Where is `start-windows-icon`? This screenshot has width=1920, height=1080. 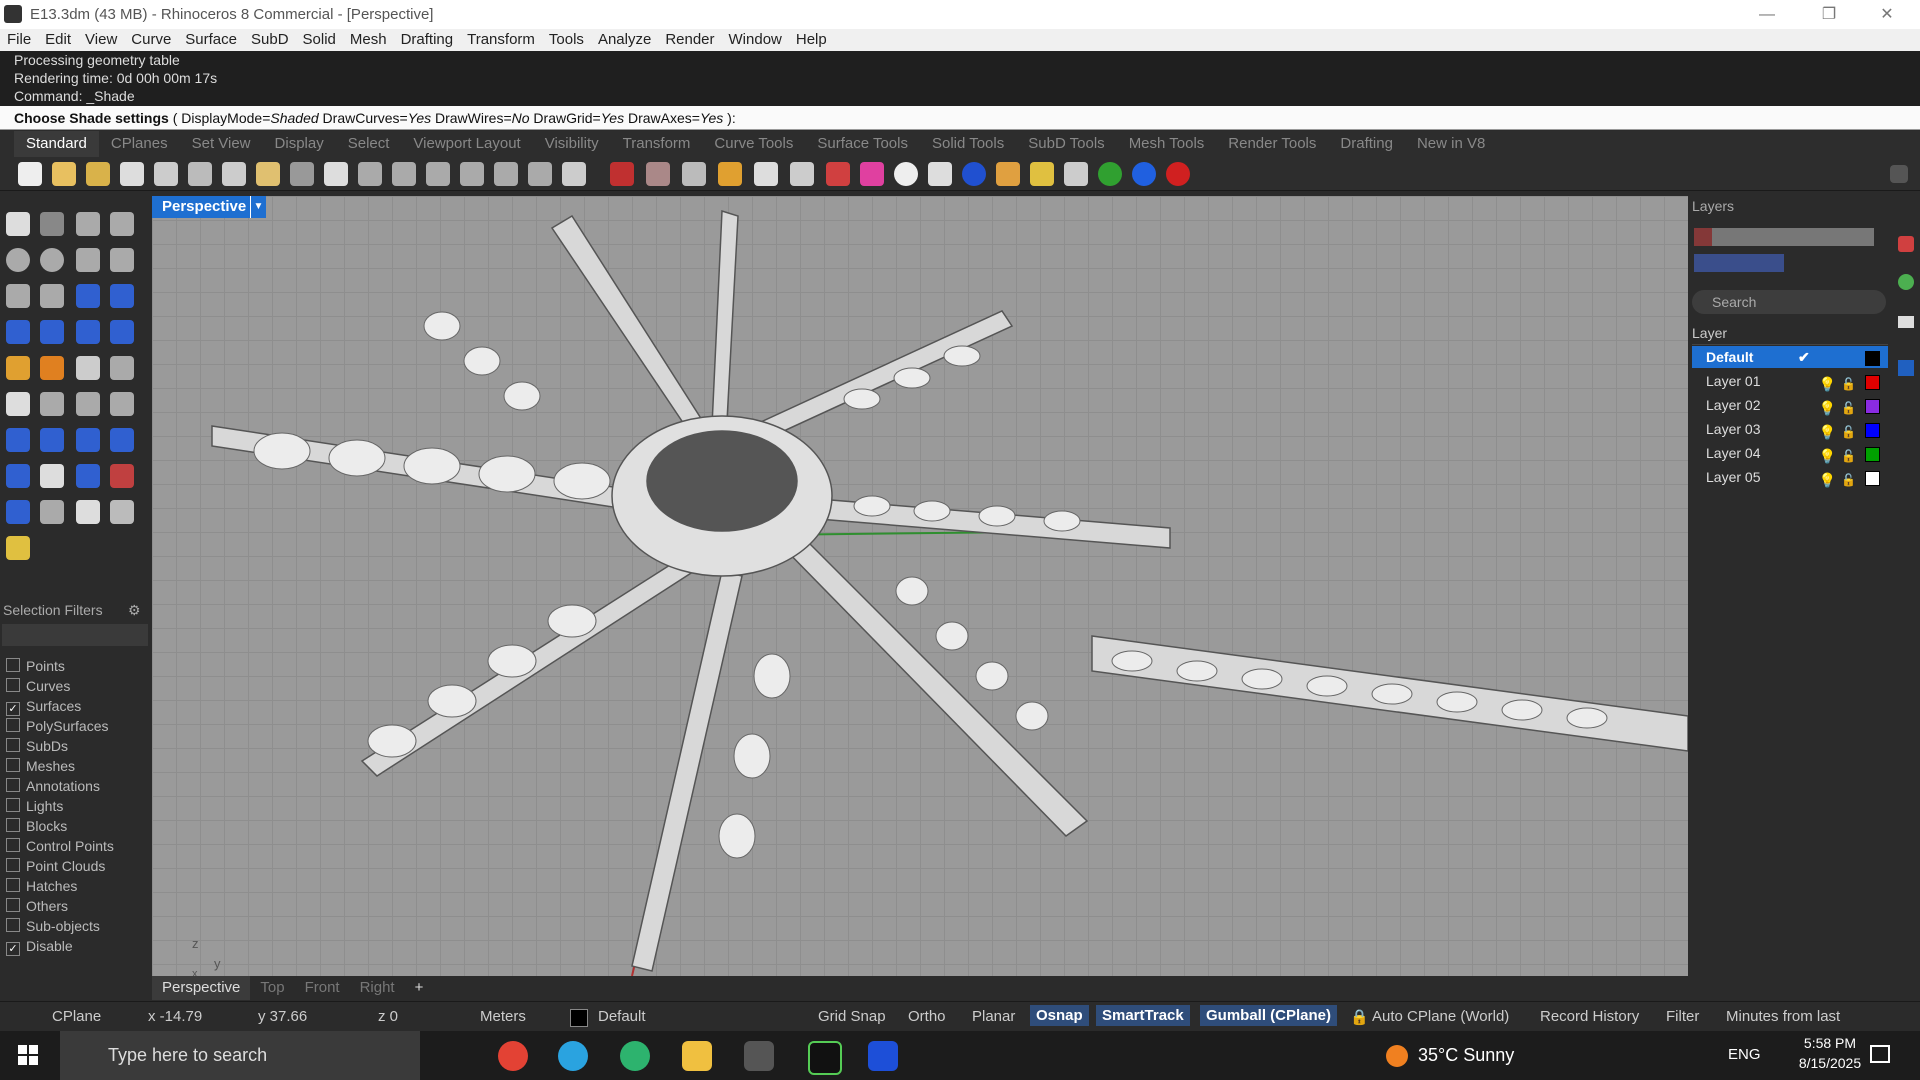
start-windows-icon is located at coordinates (28, 1055).